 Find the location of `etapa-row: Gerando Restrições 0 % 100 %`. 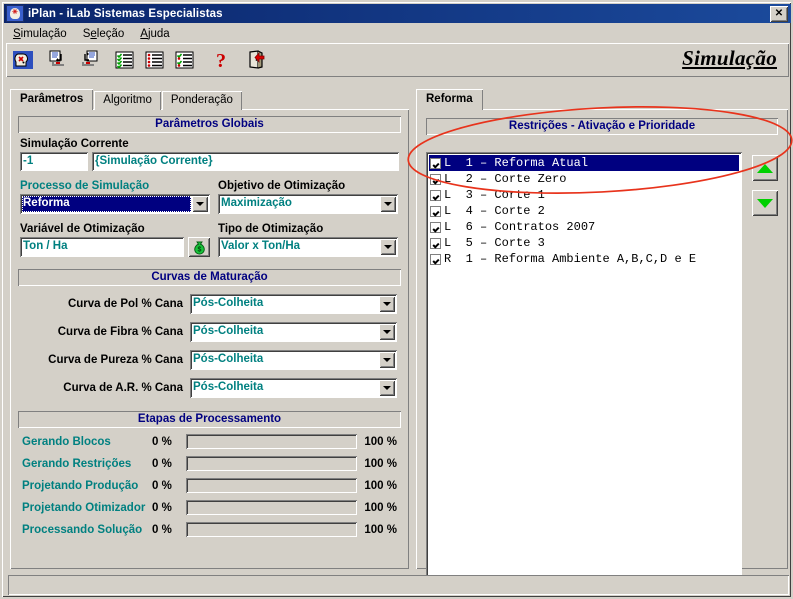

etapa-row: Gerando Restrições 0 % 100 % is located at coordinates (209, 463).